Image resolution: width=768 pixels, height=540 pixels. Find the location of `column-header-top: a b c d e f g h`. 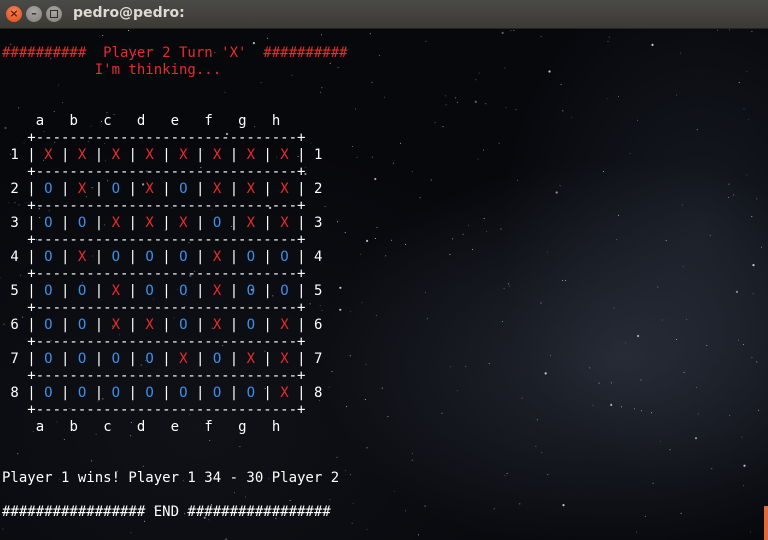

column-header-top: a b c d e f g h is located at coordinates (141, 121).